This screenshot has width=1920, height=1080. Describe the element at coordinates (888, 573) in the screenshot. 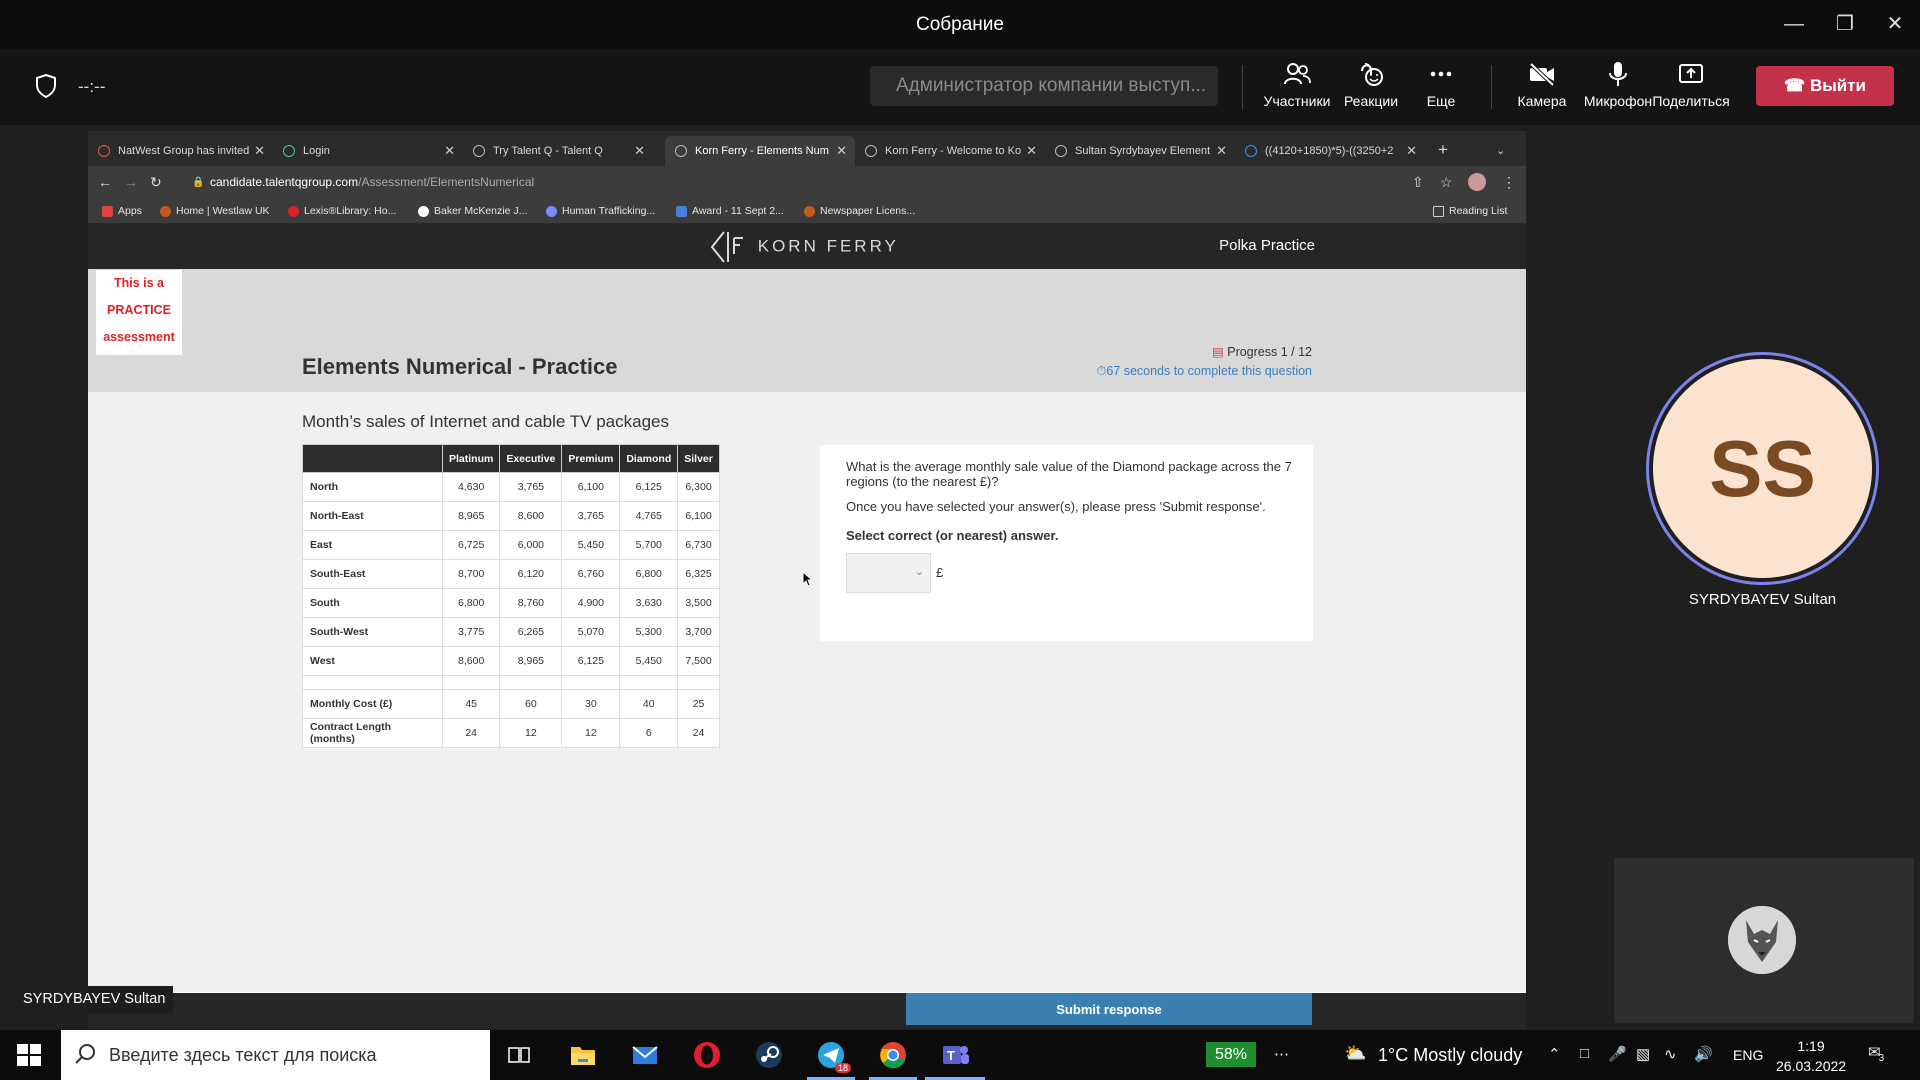

I see `answer-dropdown: ⌄` at that location.